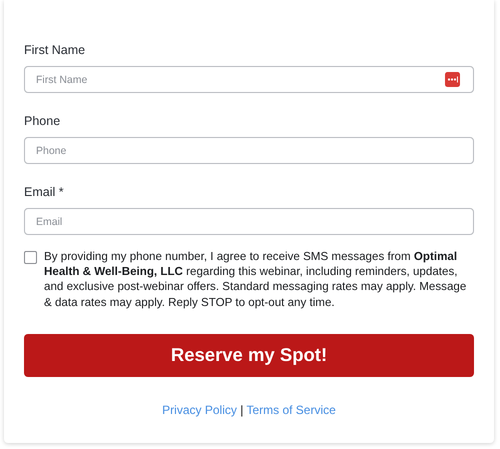  What do you see at coordinates (43, 122) in the screenshot?
I see `field-label: Phone` at bounding box center [43, 122].